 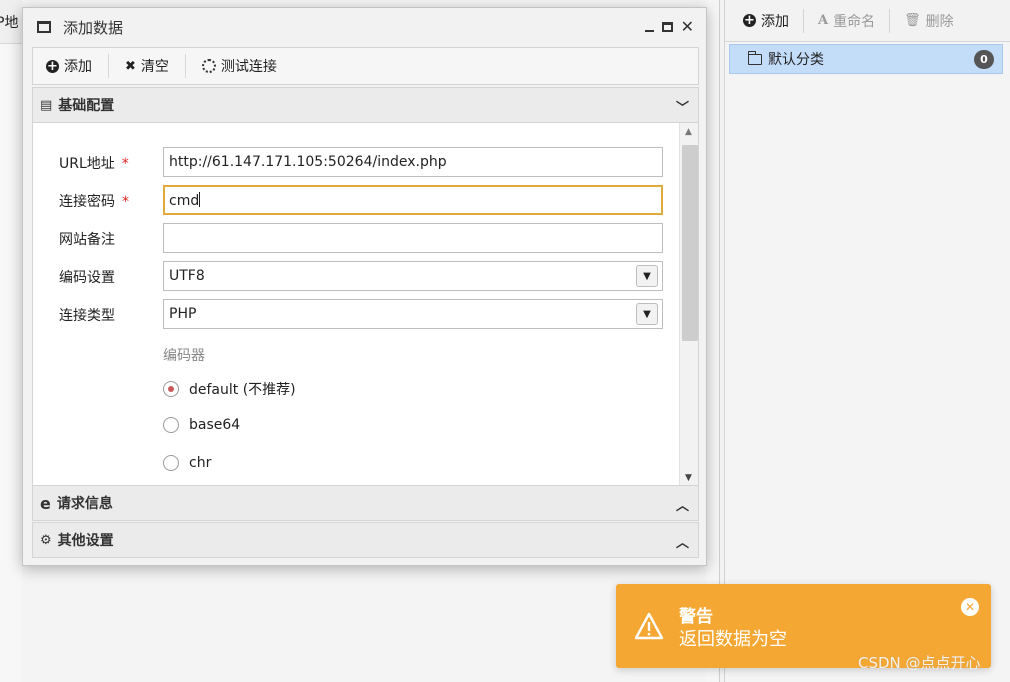 I want to click on left-panel: P地, so click(x=11, y=341).